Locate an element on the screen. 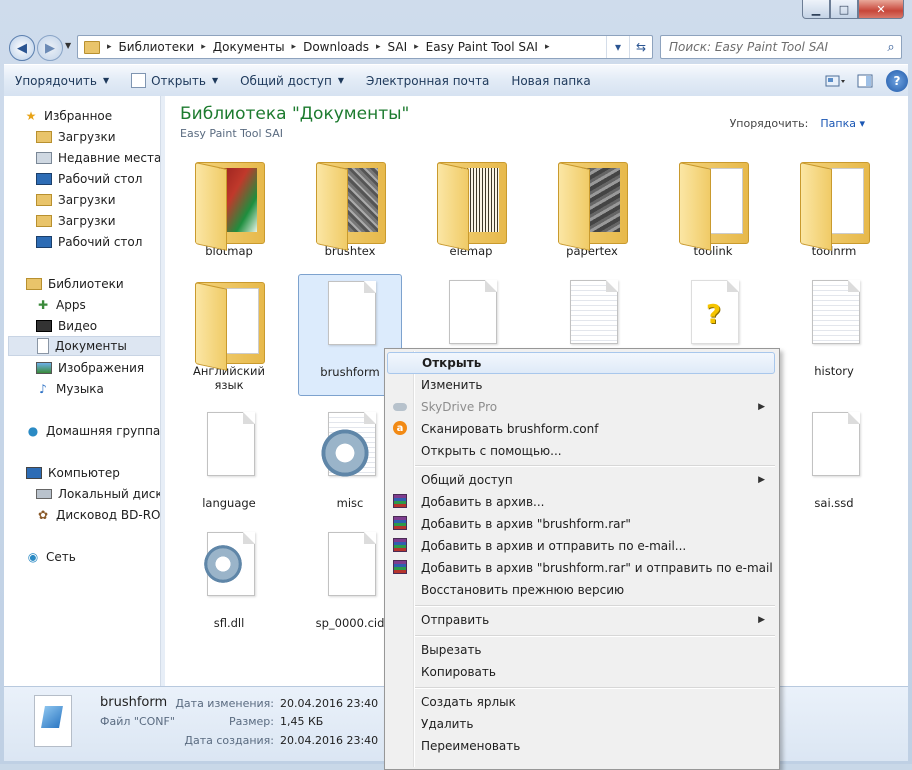  sidebar-item-desktop: Рабочий стол is located at coordinates (98, 179).